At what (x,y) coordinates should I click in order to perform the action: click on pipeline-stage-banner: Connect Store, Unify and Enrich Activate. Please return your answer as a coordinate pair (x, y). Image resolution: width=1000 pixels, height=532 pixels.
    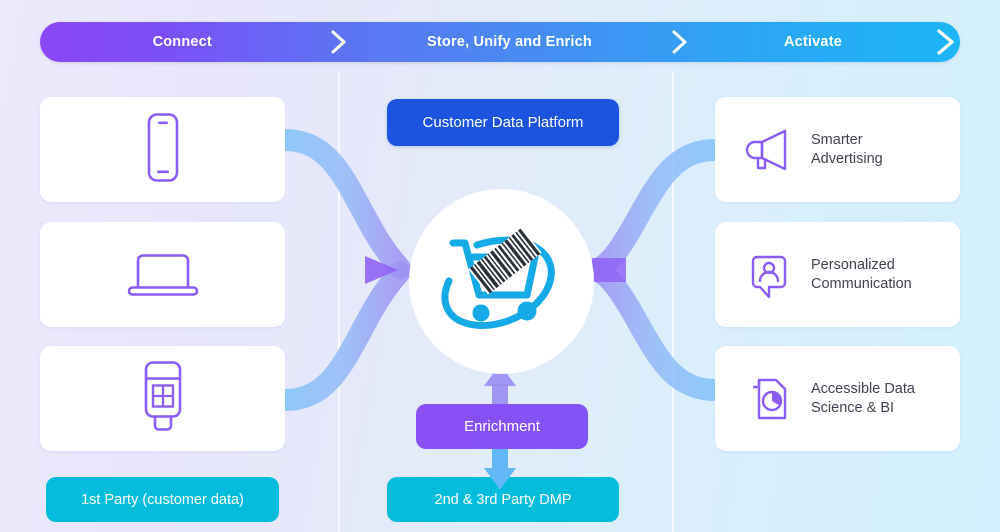
    Looking at the image, I should click on (500, 42).